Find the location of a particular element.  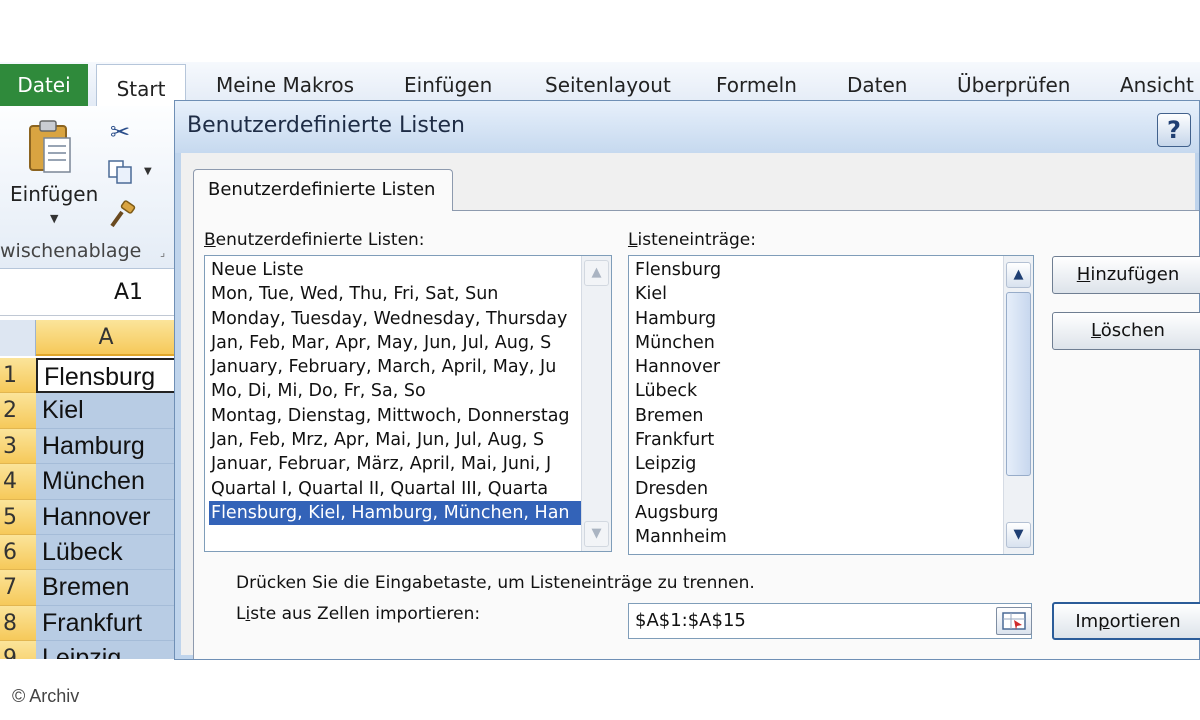

format-painter-icon is located at coordinates (123, 215).